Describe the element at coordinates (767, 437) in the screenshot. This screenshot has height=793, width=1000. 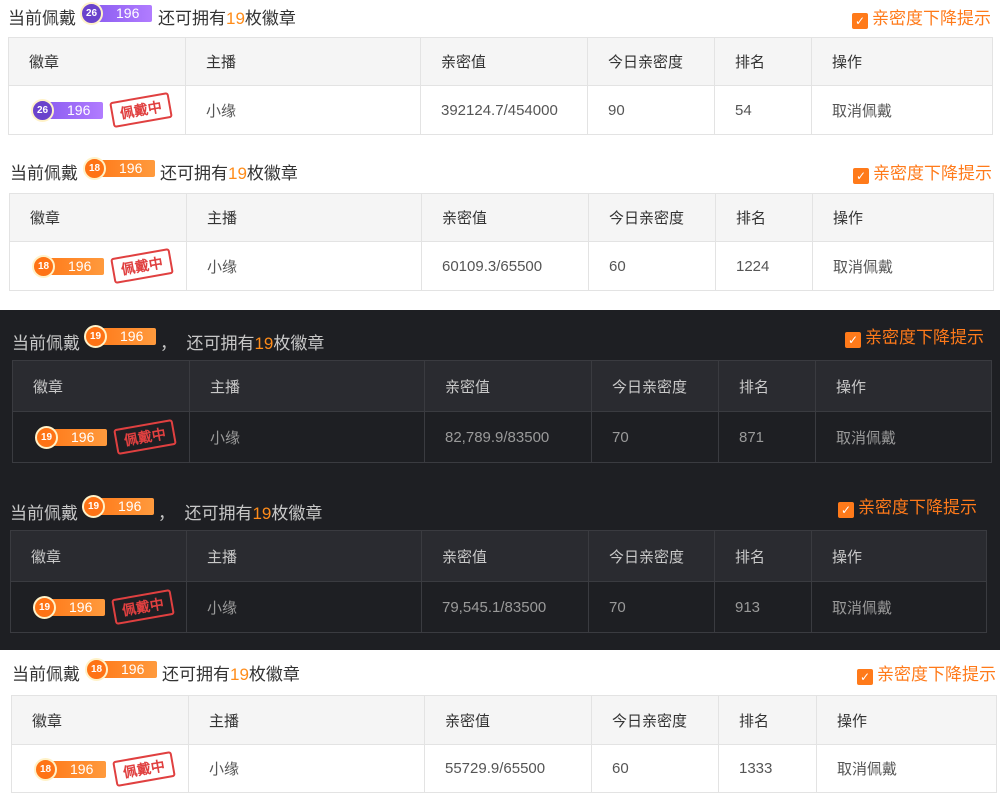
I see `rank-value: 871` at that location.